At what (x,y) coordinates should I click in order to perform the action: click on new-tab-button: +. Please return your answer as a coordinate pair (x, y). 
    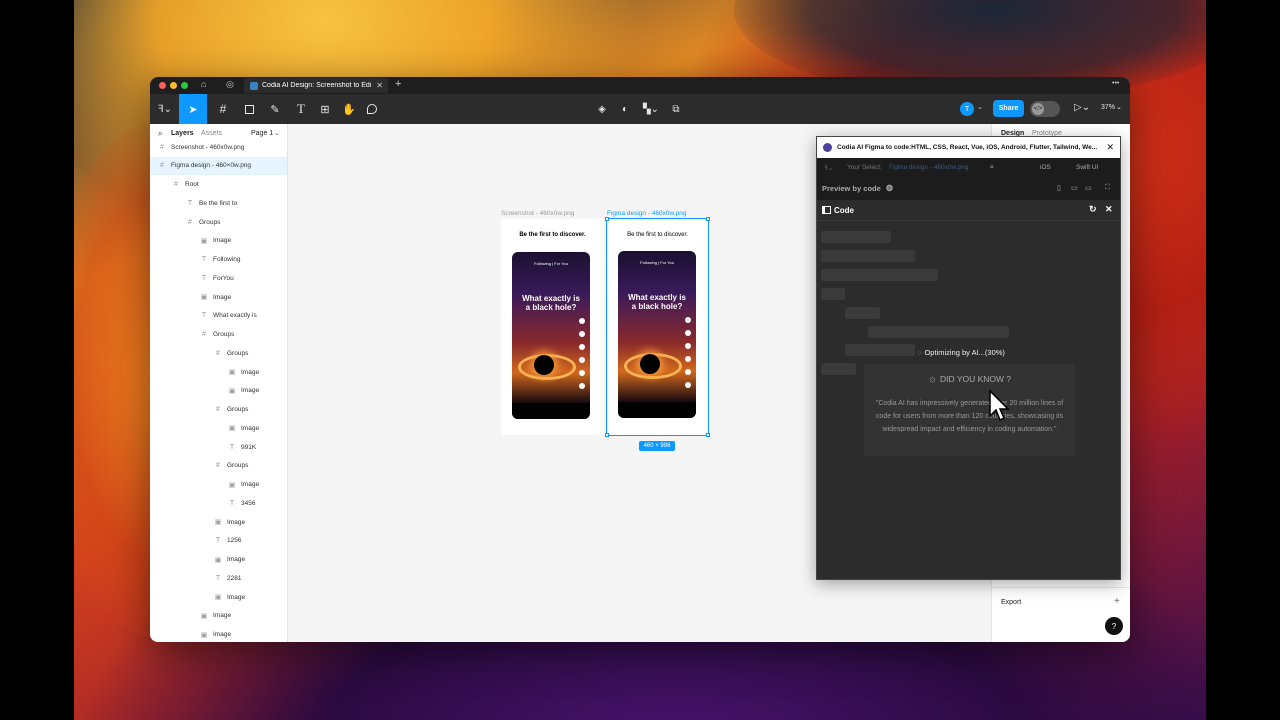
    Looking at the image, I should click on (398, 84).